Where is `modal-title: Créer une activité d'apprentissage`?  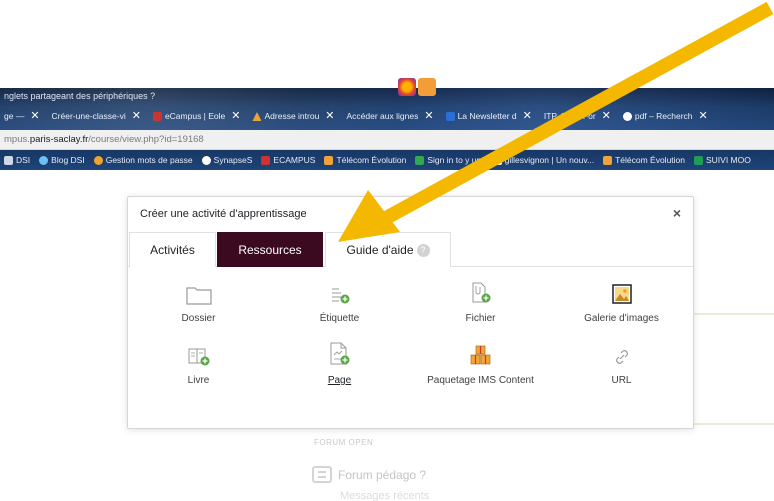
modal-title: Créer une activité d'apprentissage is located at coordinates (223, 214).